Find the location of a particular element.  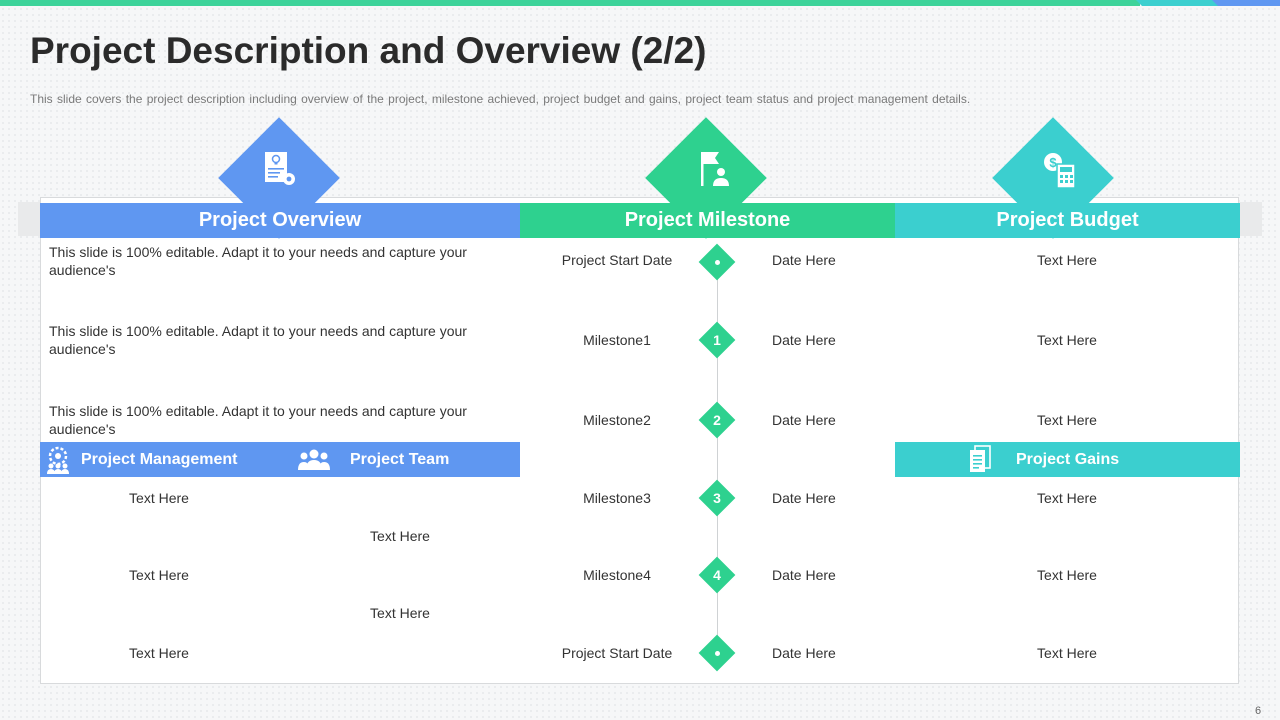

idea-document-gear-icon is located at coordinates (279, 170).